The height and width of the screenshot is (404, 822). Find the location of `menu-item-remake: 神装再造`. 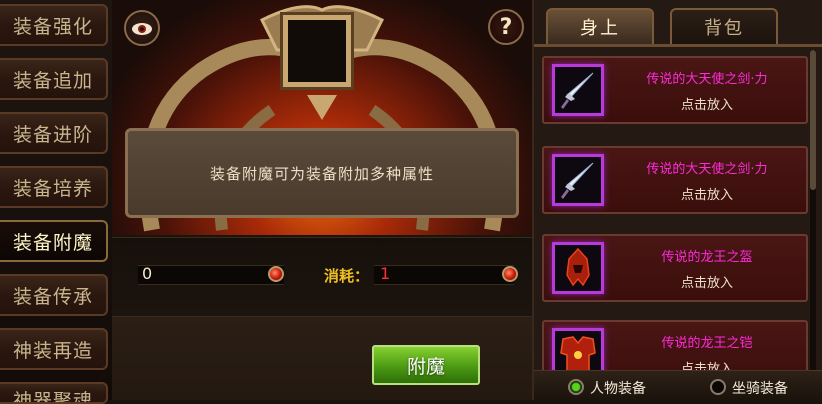

menu-item-remake: 神装再造 is located at coordinates (54, 349).